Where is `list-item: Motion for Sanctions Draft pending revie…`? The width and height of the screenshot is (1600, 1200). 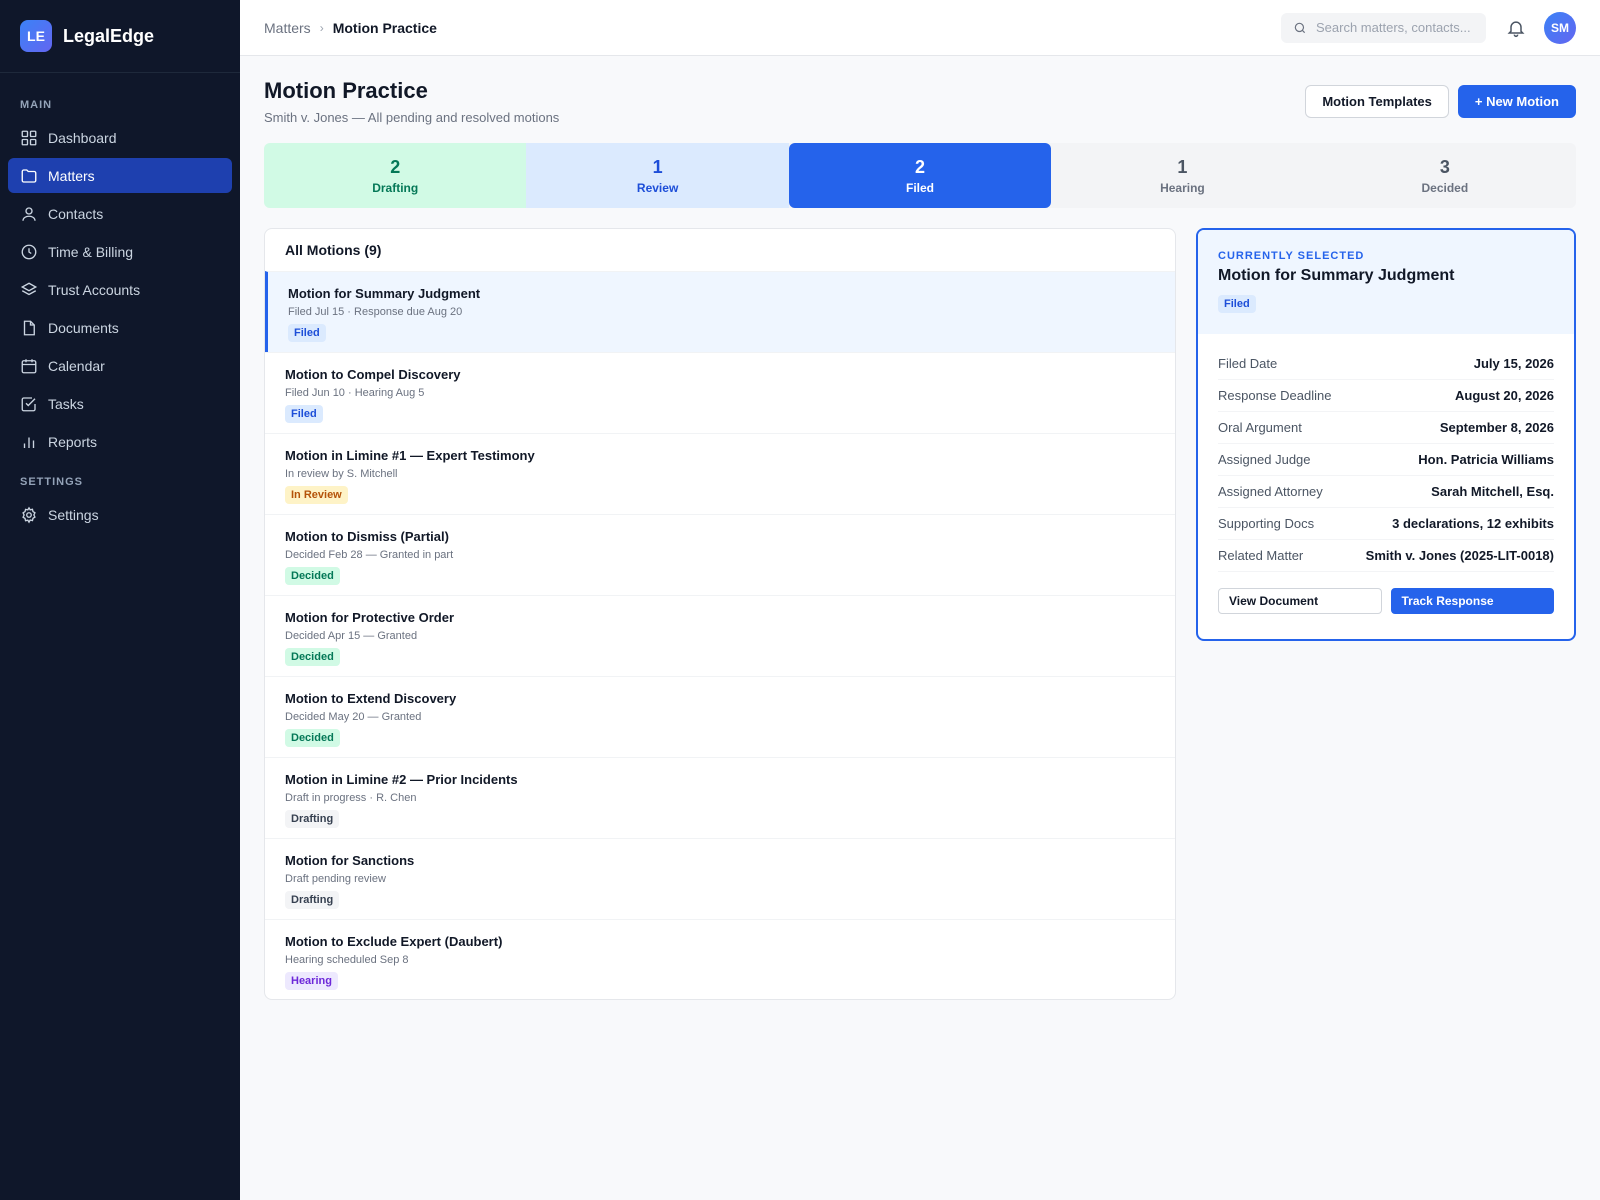 list-item: Motion for Sanctions Draft pending revie… is located at coordinates (720, 878).